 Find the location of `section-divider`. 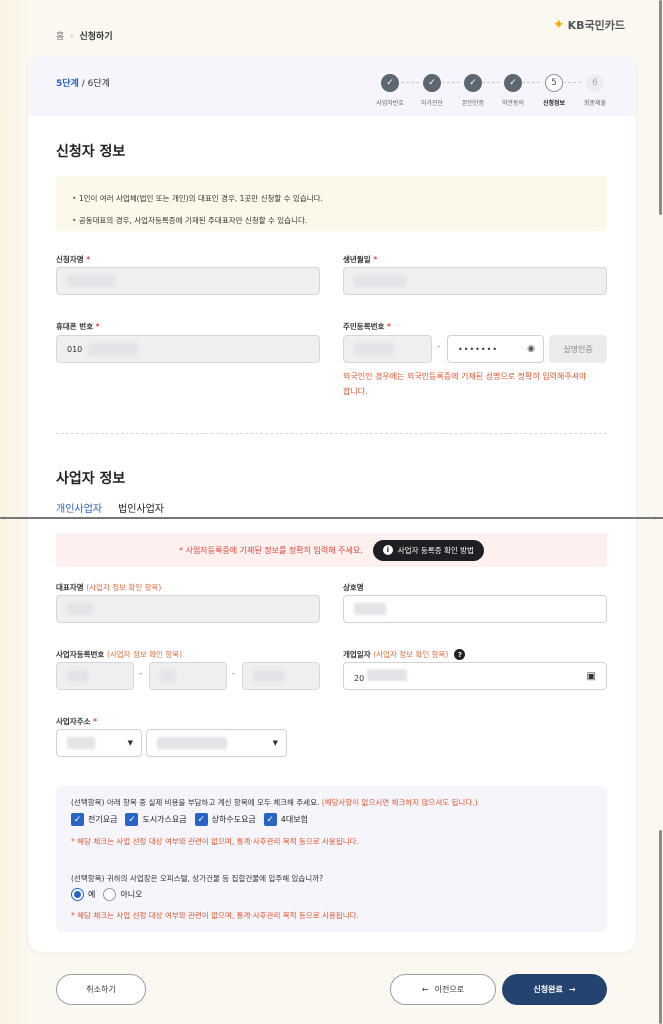

section-divider is located at coordinates (331, 433).